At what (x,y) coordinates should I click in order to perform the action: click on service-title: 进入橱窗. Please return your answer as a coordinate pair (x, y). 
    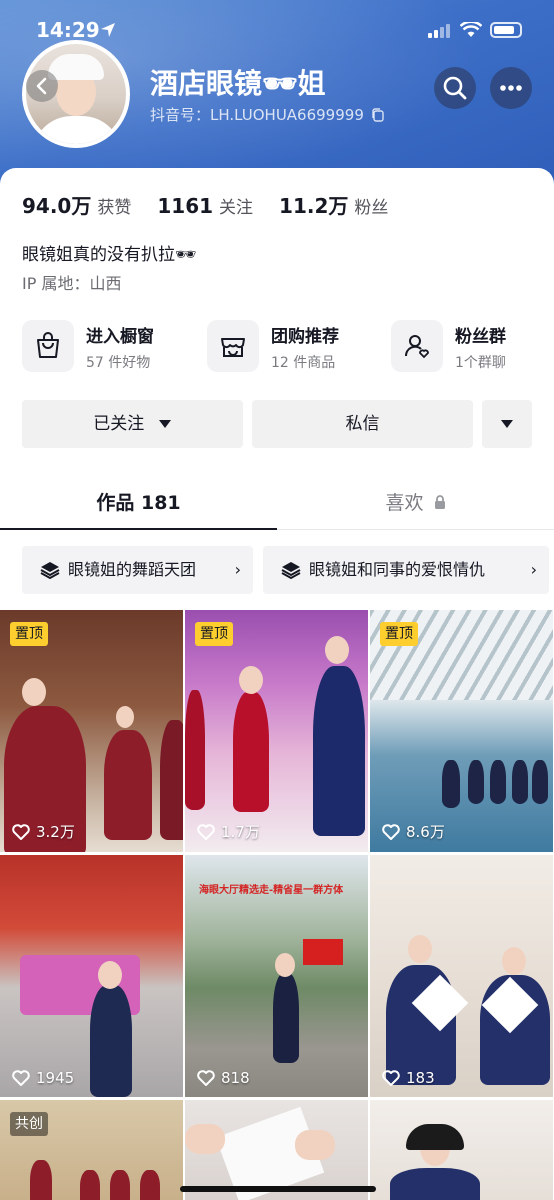
    Looking at the image, I should click on (120, 337).